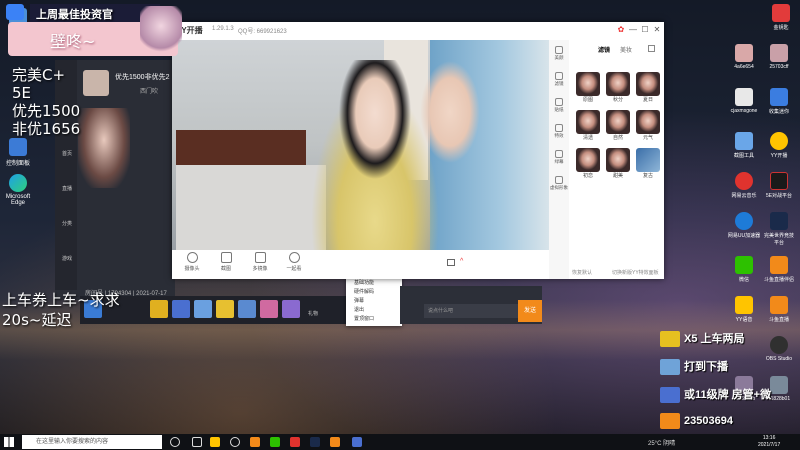 This screenshot has width=800, height=450. Describe the element at coordinates (635, 272) in the screenshot. I see `switch-panel-button: 切换新版YY特效面板` at that location.